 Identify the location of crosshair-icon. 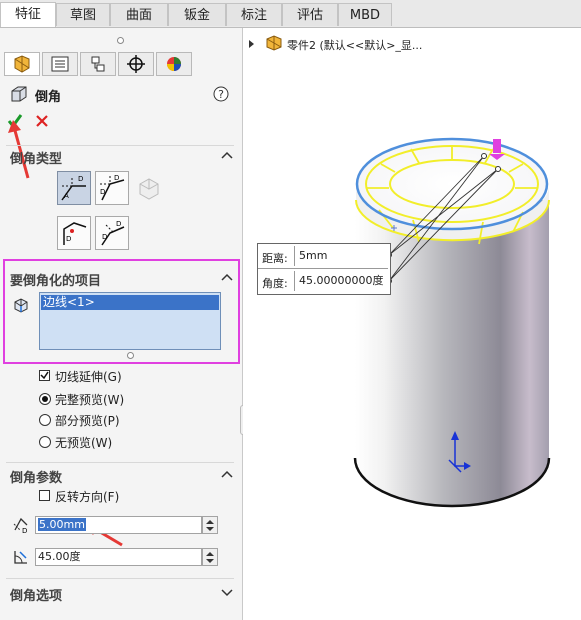
(136, 64).